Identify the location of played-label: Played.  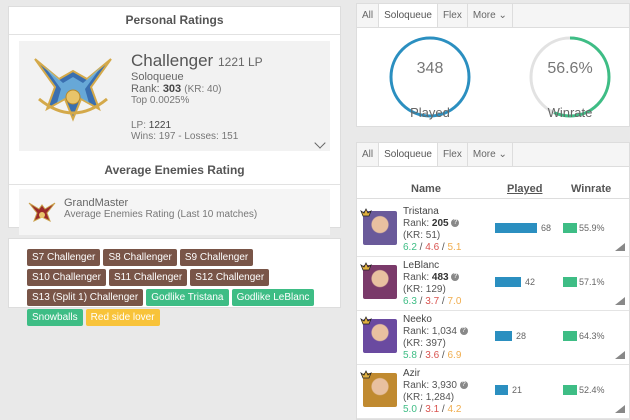
(430, 112).